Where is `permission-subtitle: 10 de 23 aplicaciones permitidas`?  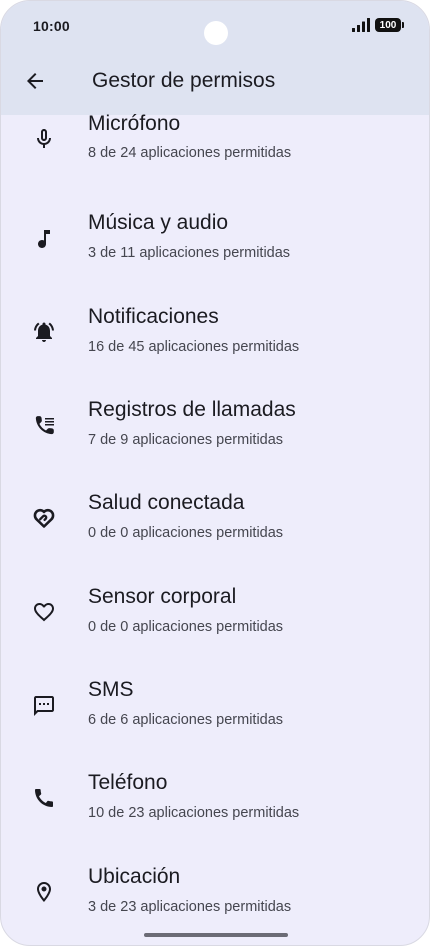 permission-subtitle: 10 de 23 aplicaciones permitidas is located at coordinates (194, 813).